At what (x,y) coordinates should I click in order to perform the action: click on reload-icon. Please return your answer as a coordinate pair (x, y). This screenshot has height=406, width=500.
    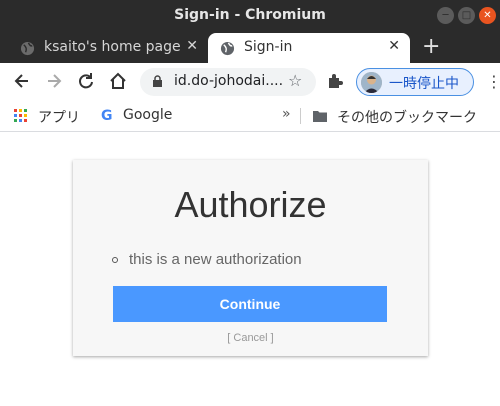
    Looking at the image, I should click on (86, 81).